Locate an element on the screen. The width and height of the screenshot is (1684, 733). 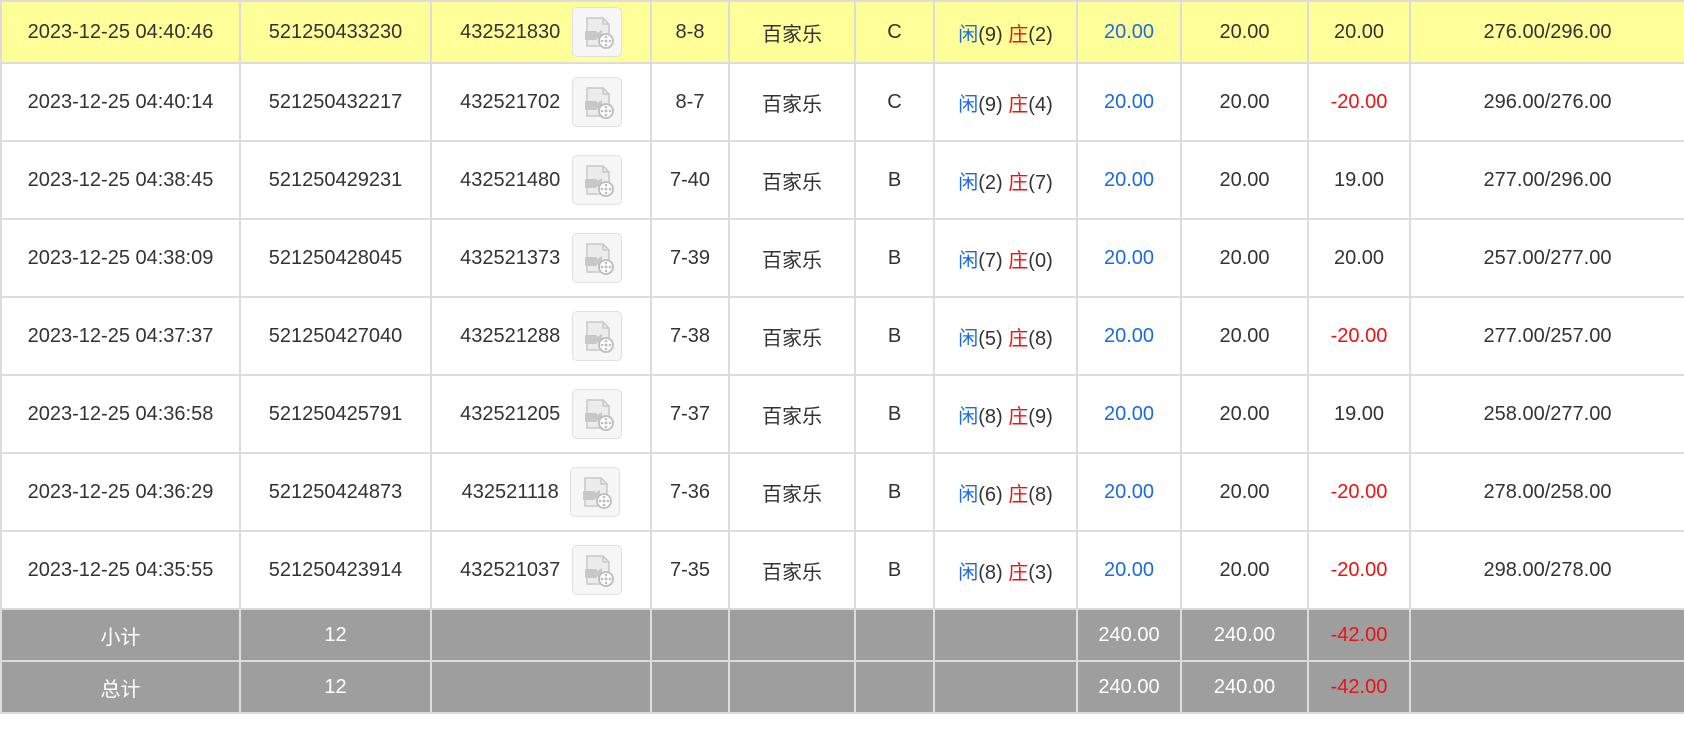
shoe-round: 7-35 is located at coordinates (690, 570).